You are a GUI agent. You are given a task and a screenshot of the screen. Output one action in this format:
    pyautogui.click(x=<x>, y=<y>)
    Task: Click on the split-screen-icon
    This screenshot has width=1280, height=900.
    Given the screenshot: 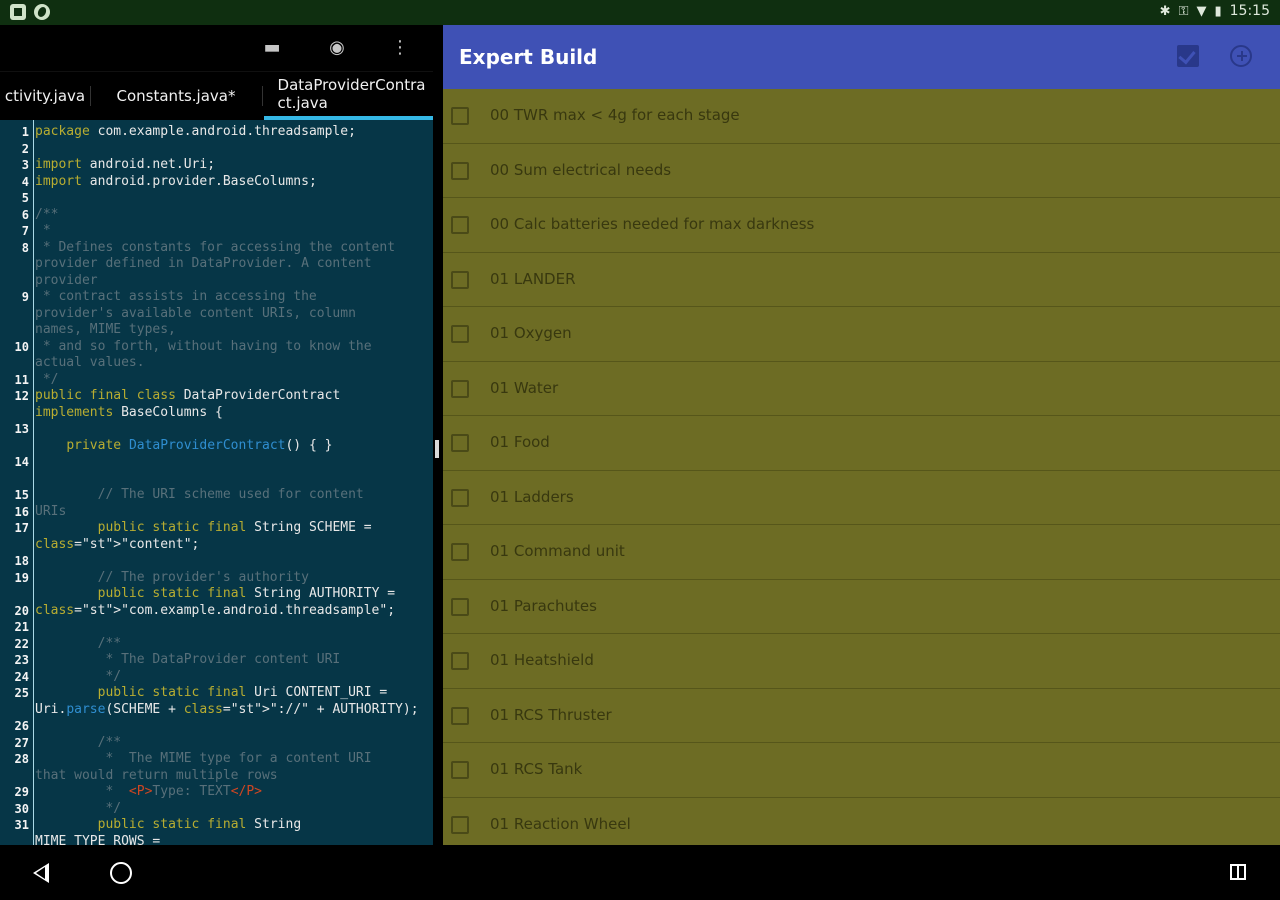 What is the action you would take?
    pyautogui.click(x=1238, y=872)
    